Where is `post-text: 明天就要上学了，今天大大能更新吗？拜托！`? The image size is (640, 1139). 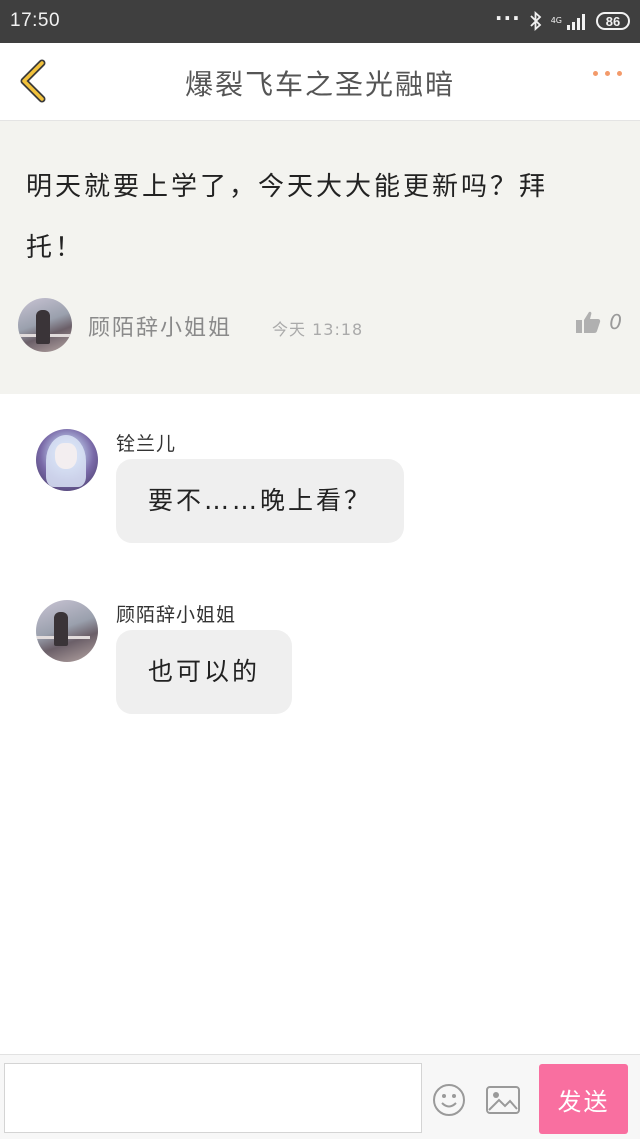 post-text: 明天就要上学了，今天大大能更新吗？拜托！ is located at coordinates (287, 217).